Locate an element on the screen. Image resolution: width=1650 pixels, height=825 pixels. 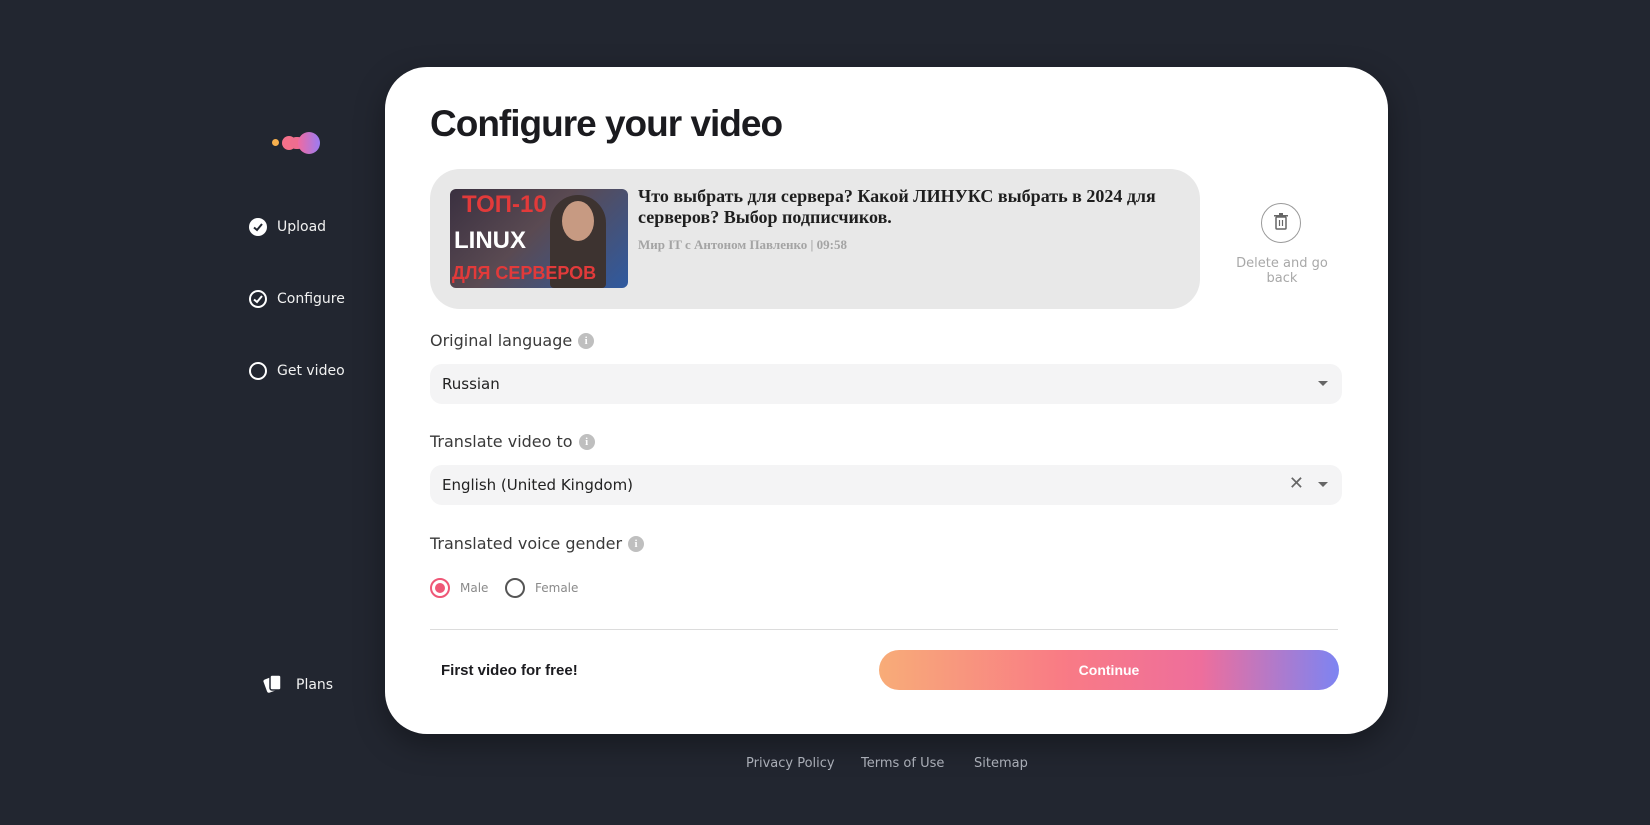
footer-link-privacy: Privacy Policy is located at coordinates (790, 763).